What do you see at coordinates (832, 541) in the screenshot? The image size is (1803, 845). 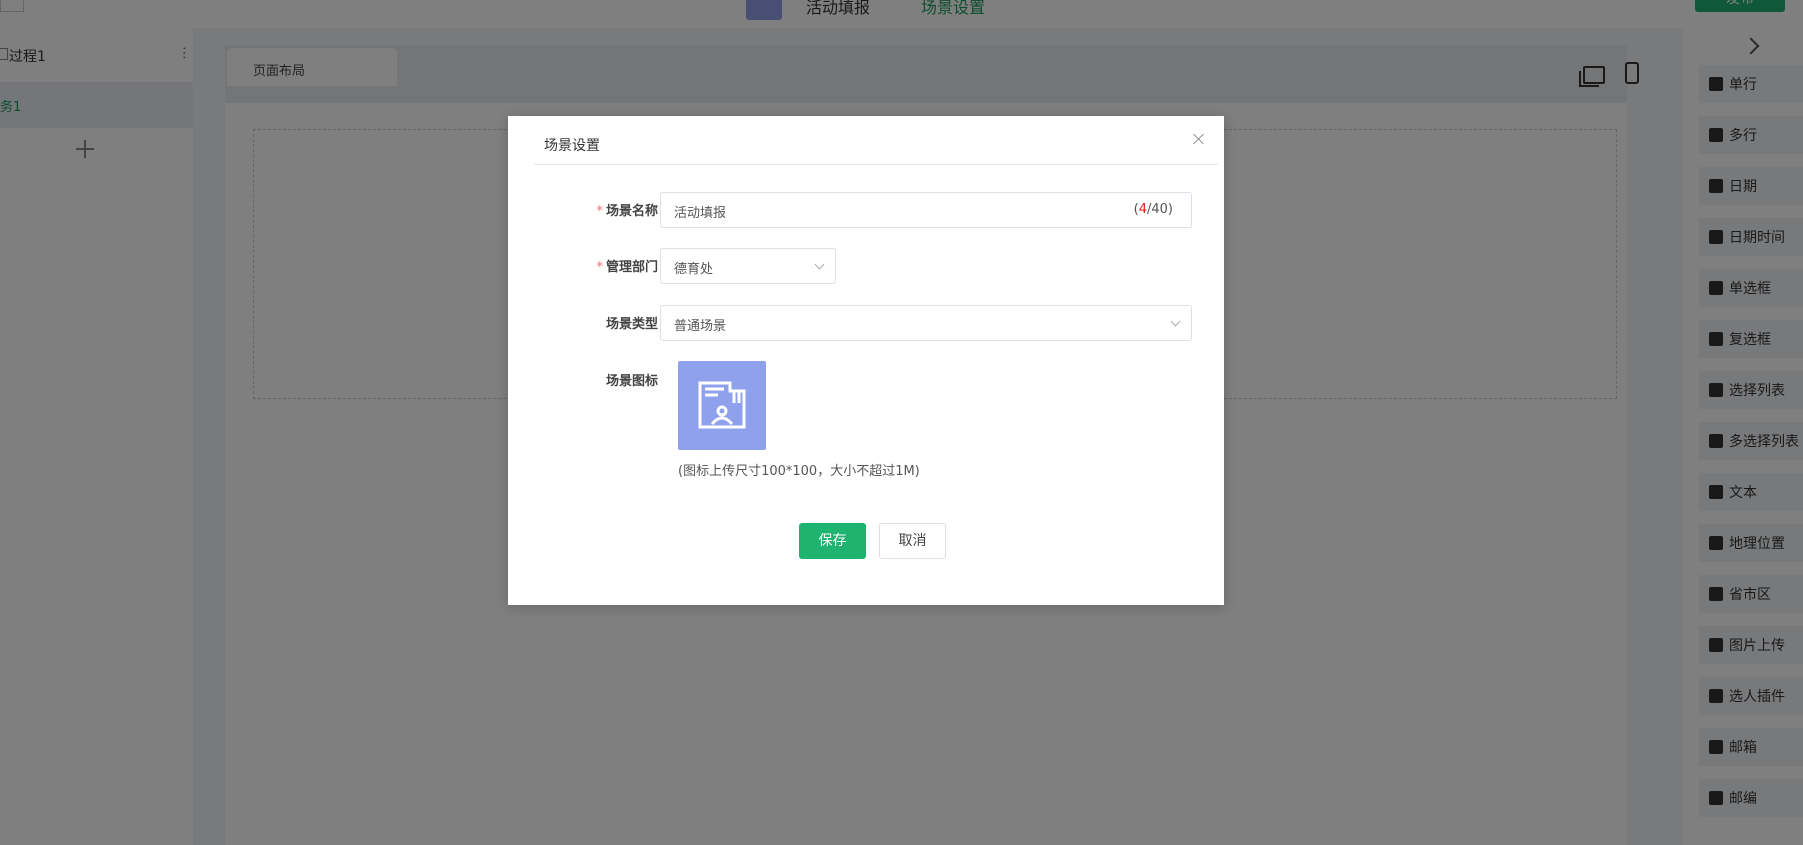 I see `save-button: 保存` at bounding box center [832, 541].